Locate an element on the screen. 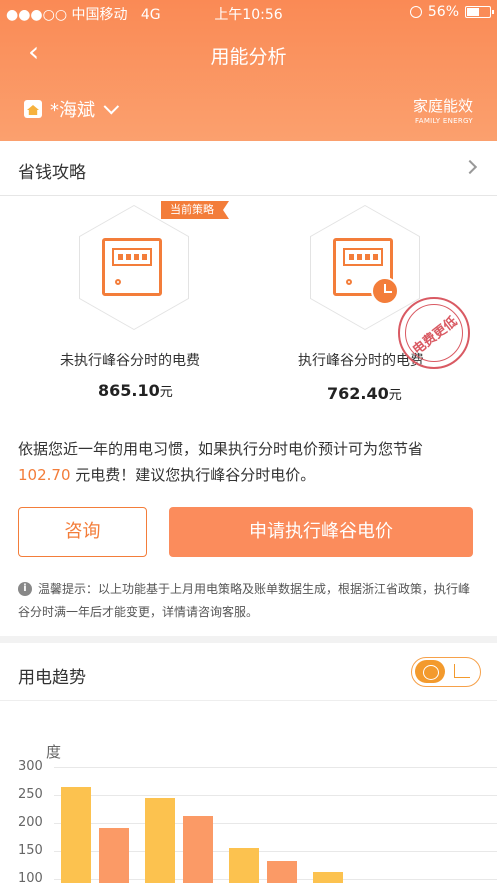 Image resolution: width=497 pixels, height=883 pixels. battery-fill is located at coordinates (473, 12).